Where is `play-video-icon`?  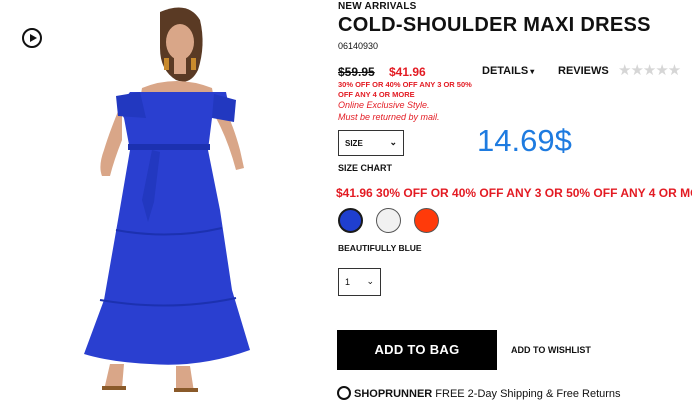
play-video-icon is located at coordinates (32, 38).